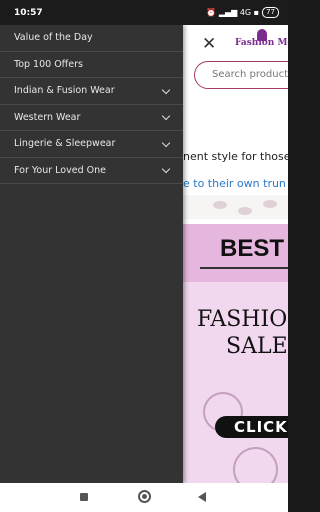 The width and height of the screenshot is (320, 512). I want to click on menu-item-value-of-the-day: Value of the Day, so click(91, 38).